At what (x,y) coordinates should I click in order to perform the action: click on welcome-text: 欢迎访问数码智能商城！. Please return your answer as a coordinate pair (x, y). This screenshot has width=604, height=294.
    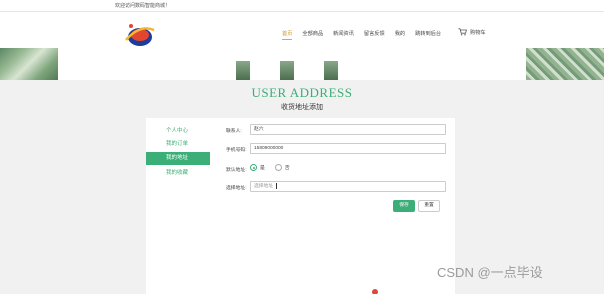
    Looking at the image, I should click on (143, 6).